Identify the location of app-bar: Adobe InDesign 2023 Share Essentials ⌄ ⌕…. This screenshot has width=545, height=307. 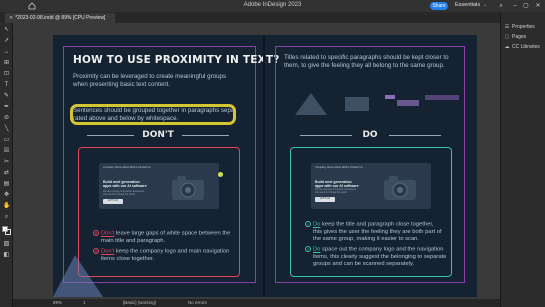
(272, 6).